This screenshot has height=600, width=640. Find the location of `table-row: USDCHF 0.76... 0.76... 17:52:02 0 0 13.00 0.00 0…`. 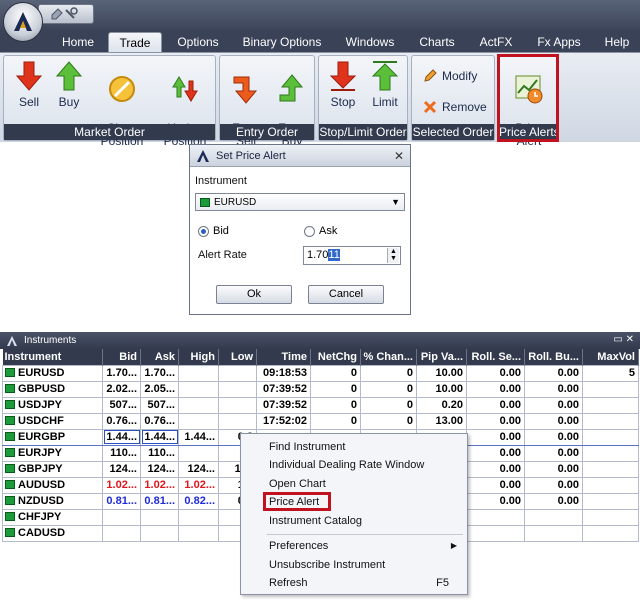

table-row: USDCHF 0.76... 0.76... 17:52:02 0 0 13.00 0.00 0… is located at coordinates (320, 421).